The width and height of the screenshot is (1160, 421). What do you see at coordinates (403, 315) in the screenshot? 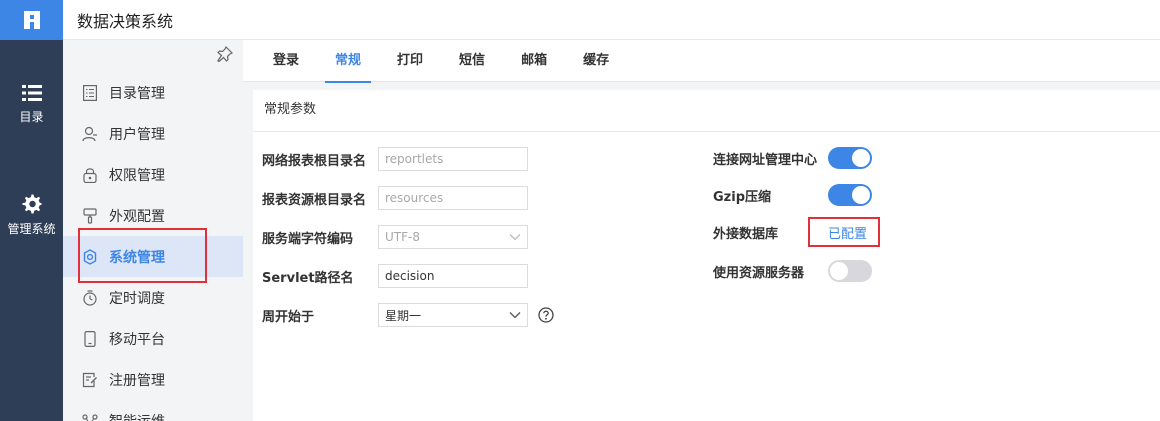
I see `select-value: 星期一` at bounding box center [403, 315].